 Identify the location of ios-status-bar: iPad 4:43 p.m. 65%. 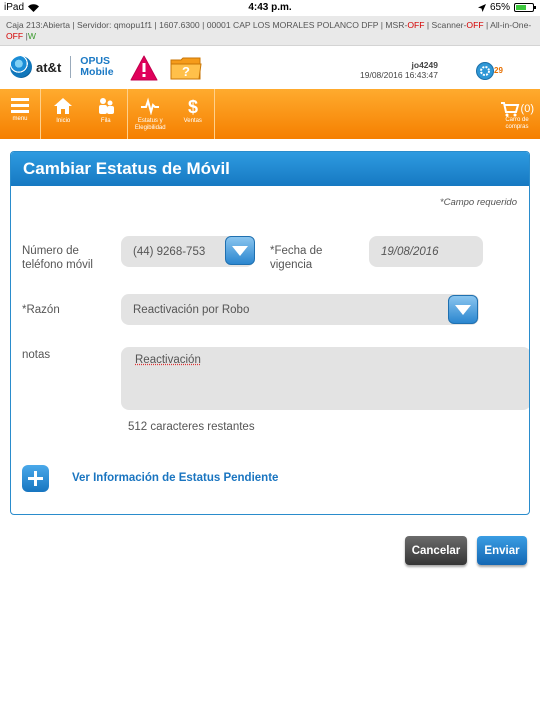
(270, 8).